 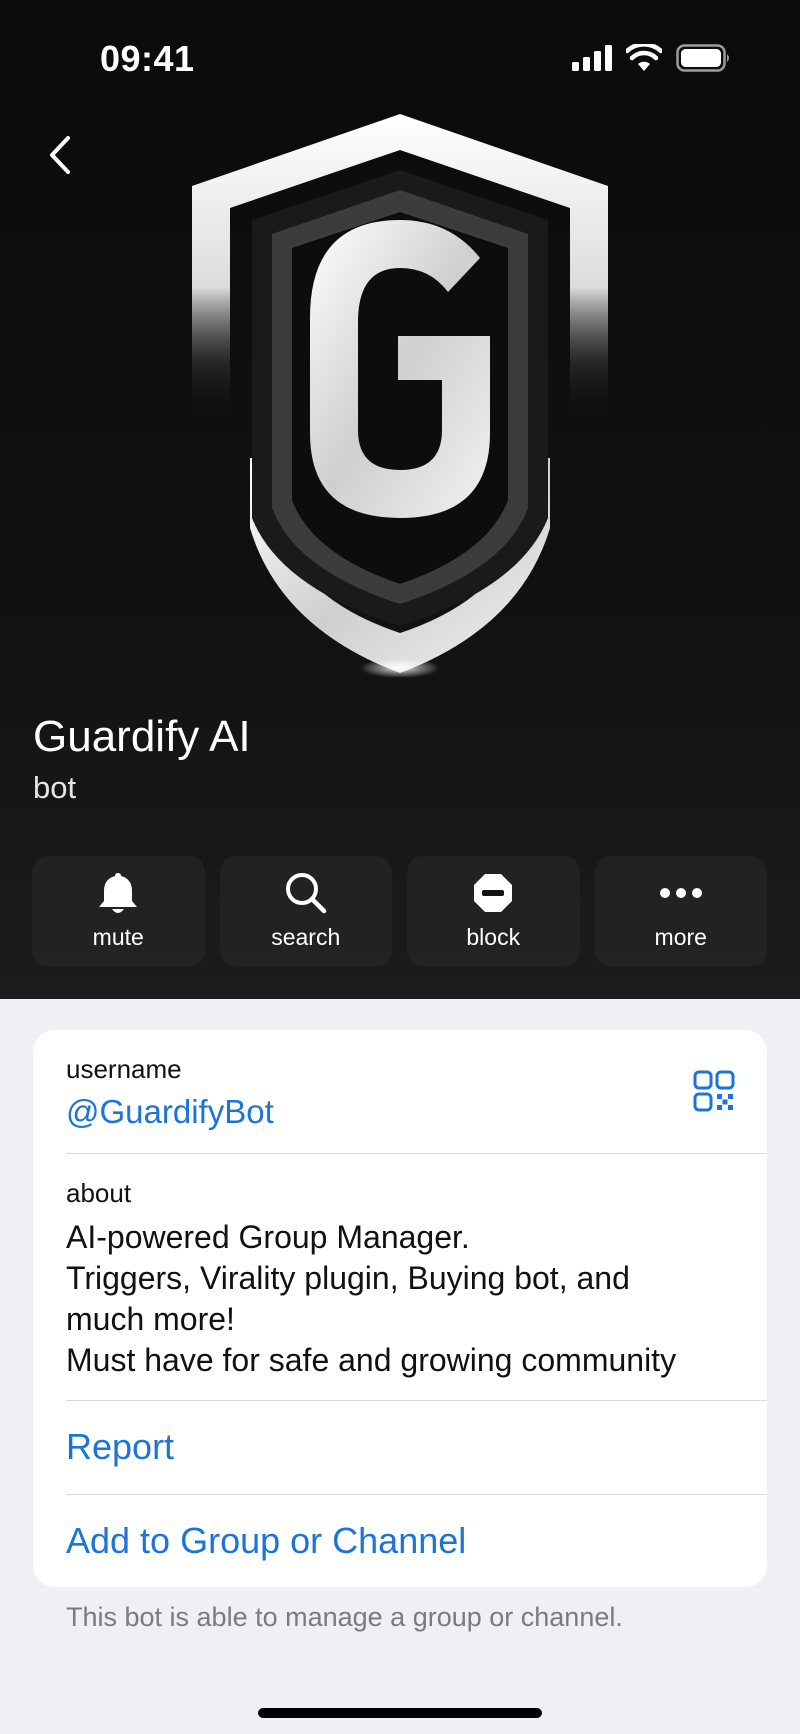 What do you see at coordinates (416, 1112) in the screenshot?
I see `username-value: @GuardifyBot` at bounding box center [416, 1112].